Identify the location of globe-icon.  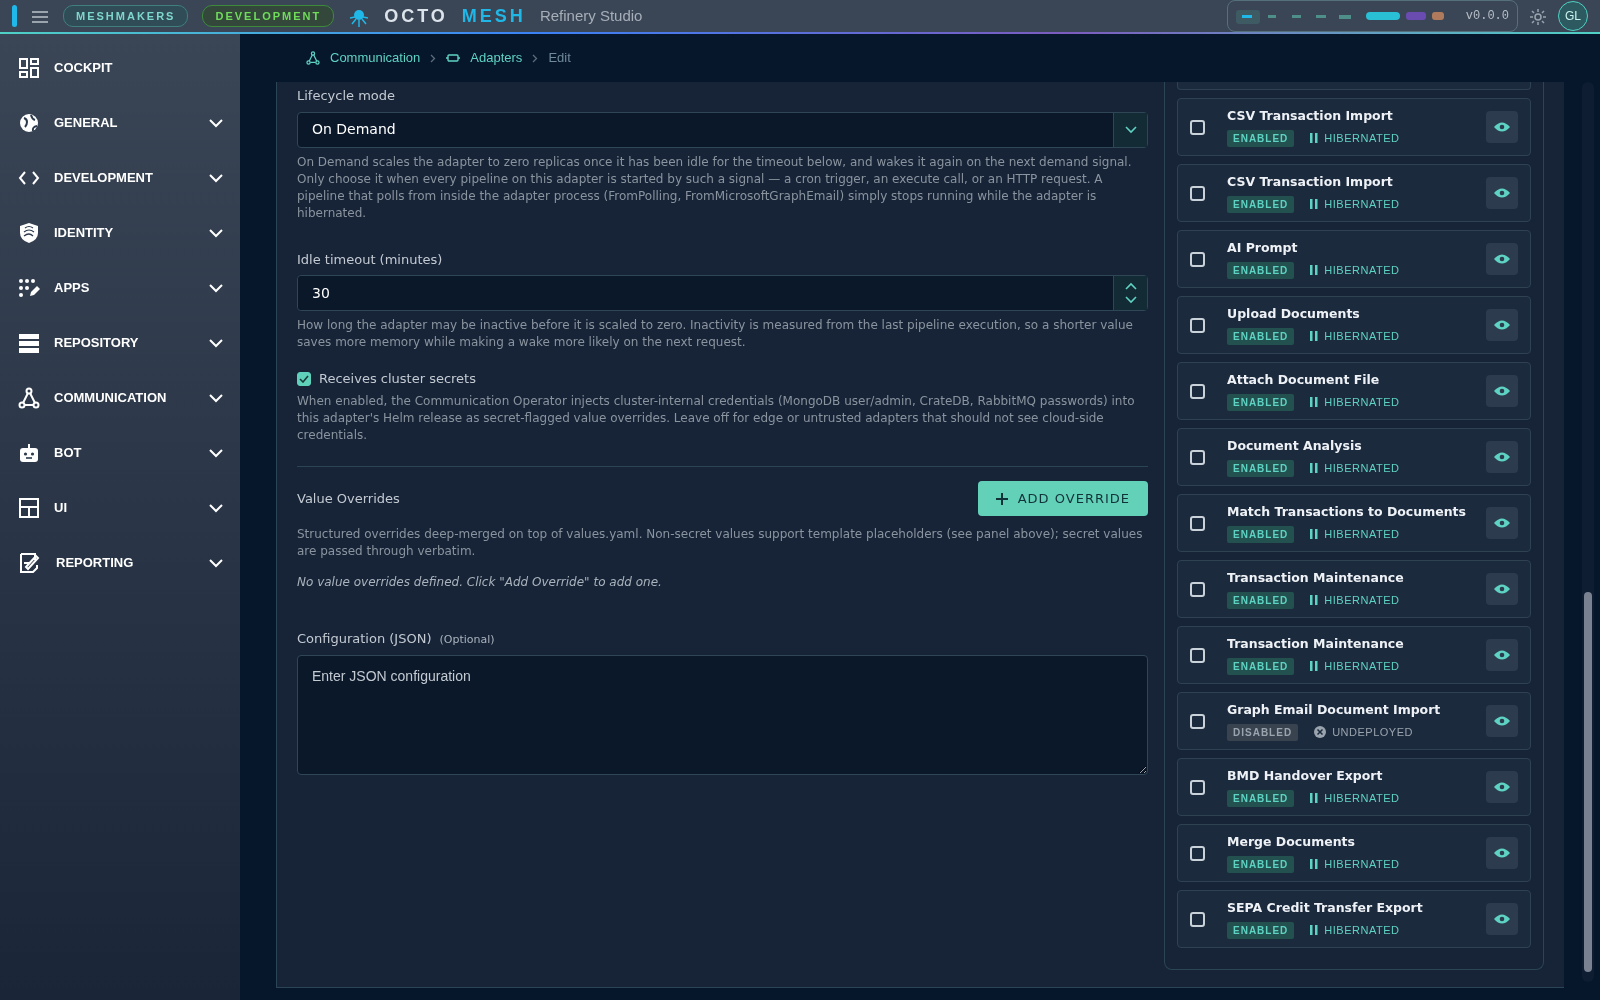
(29, 122).